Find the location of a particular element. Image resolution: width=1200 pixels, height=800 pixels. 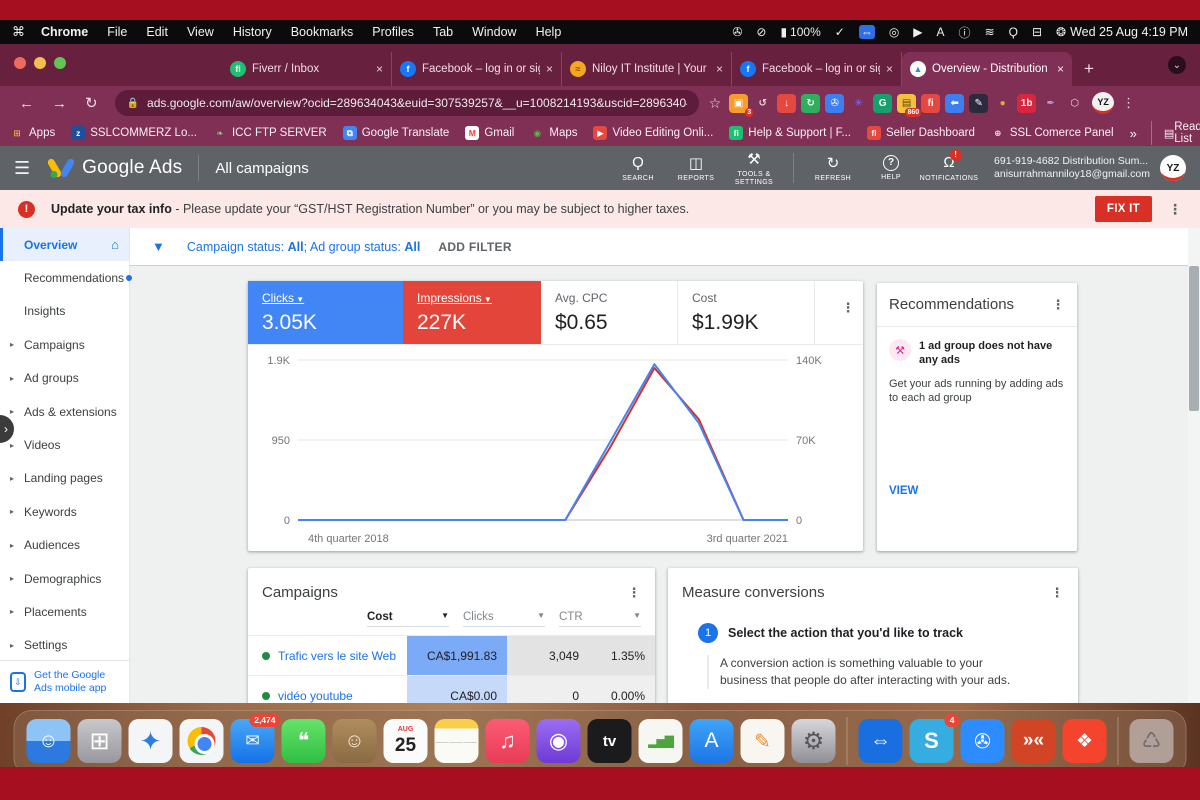

ext-grammarly-icon: G is located at coordinates (883, 103).